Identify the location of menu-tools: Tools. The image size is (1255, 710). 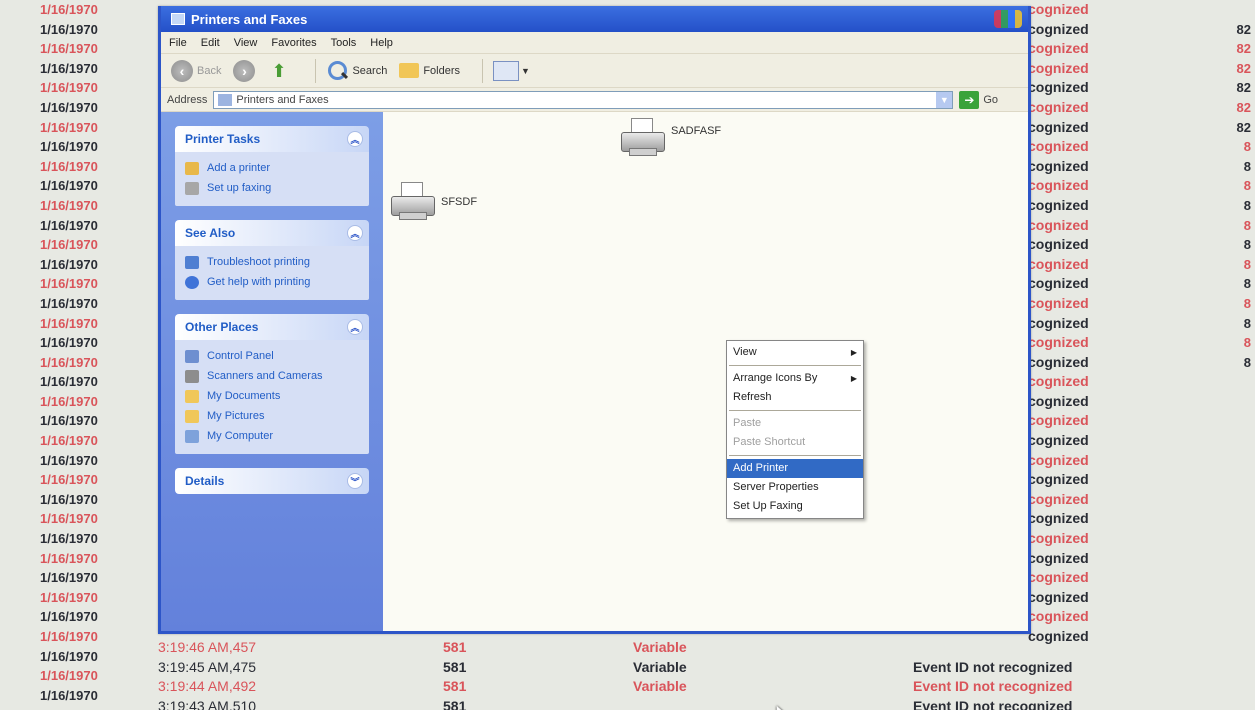
(344, 43).